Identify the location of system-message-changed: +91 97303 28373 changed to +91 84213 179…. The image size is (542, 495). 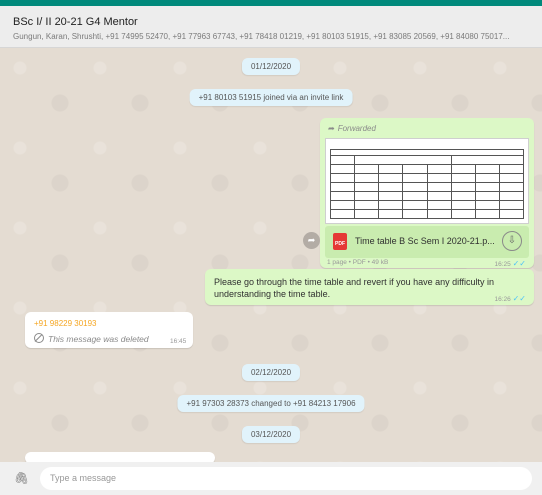
(271, 403).